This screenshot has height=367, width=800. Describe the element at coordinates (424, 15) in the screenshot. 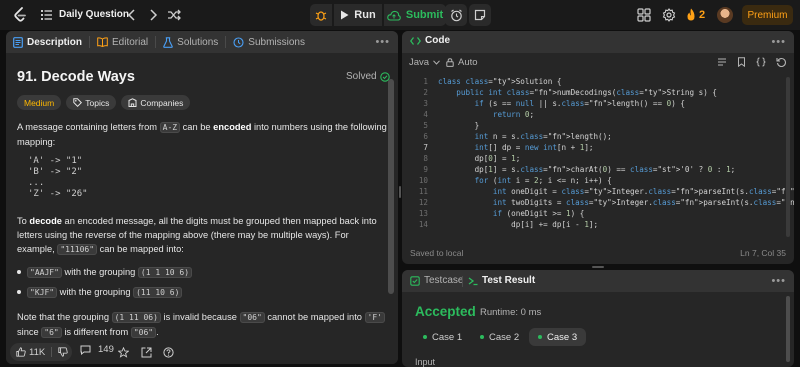

I see `submit-label: Submit` at that location.